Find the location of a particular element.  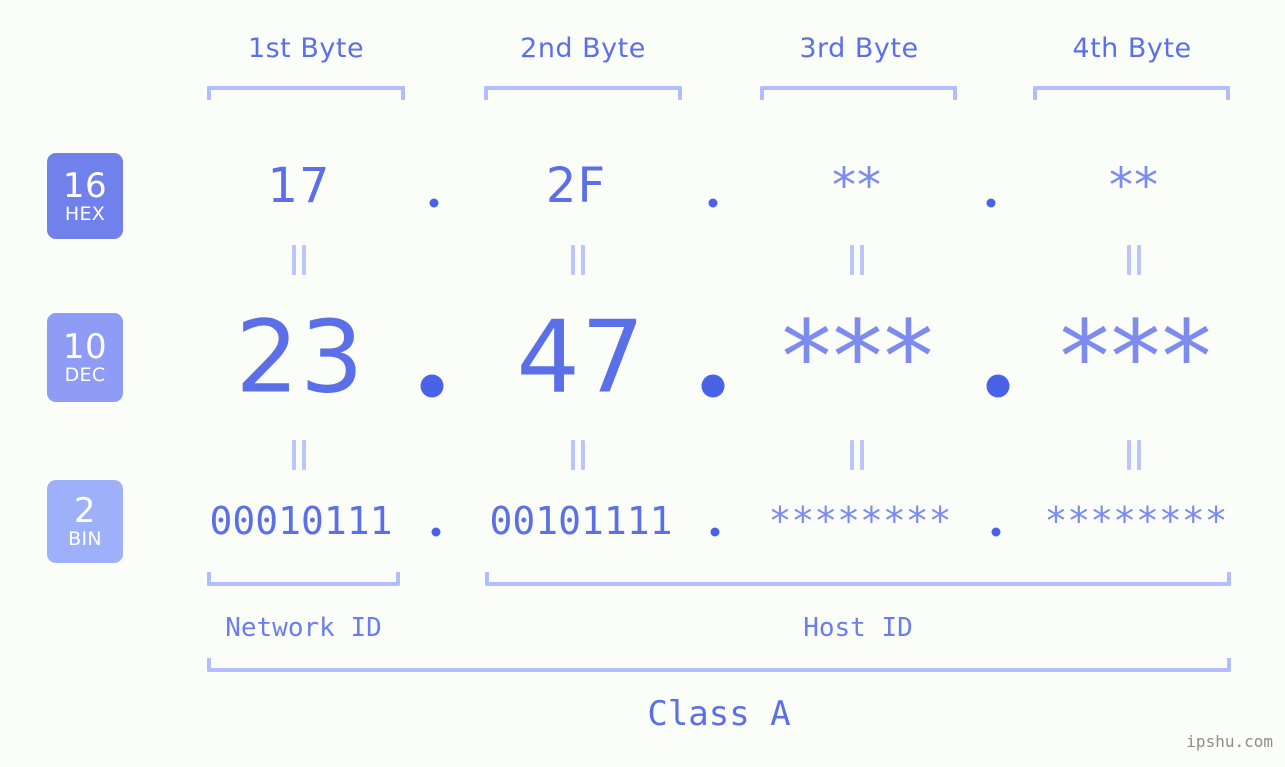

base-badge-bin-label: BIN is located at coordinates (85, 539).